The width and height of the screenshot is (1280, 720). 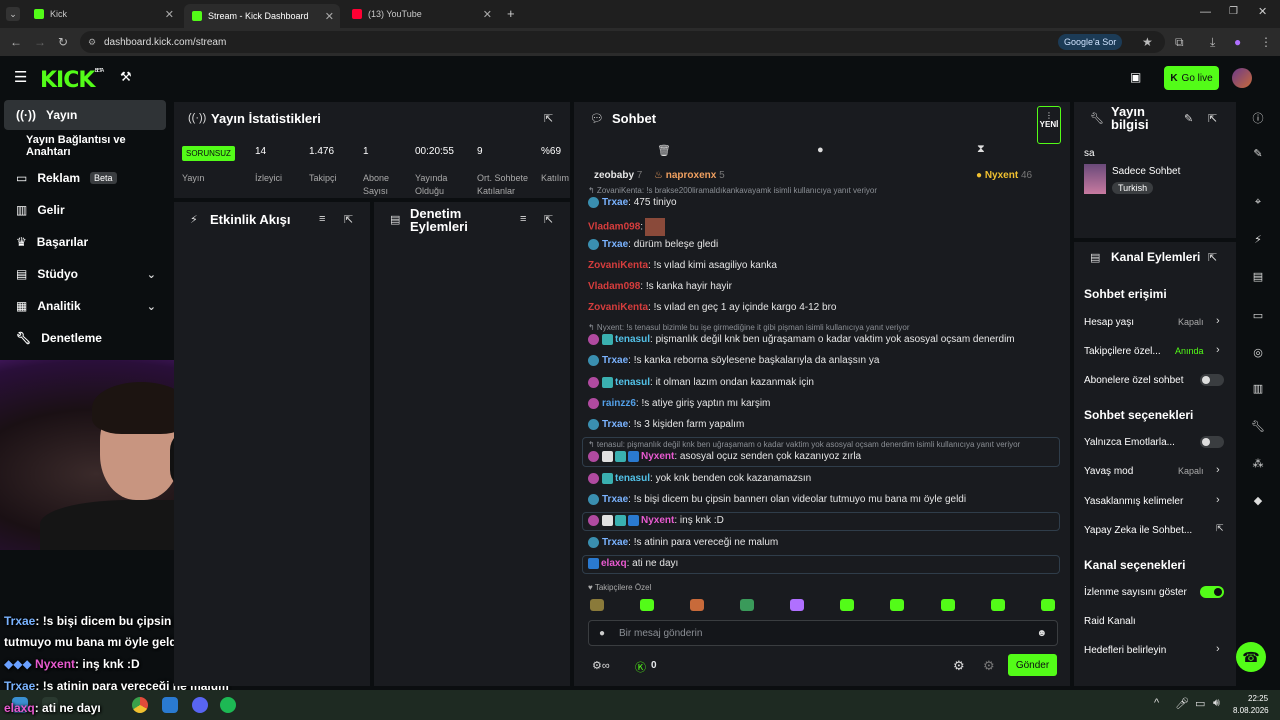 I want to click on profile-icon: ●, so click(x=1237, y=42).